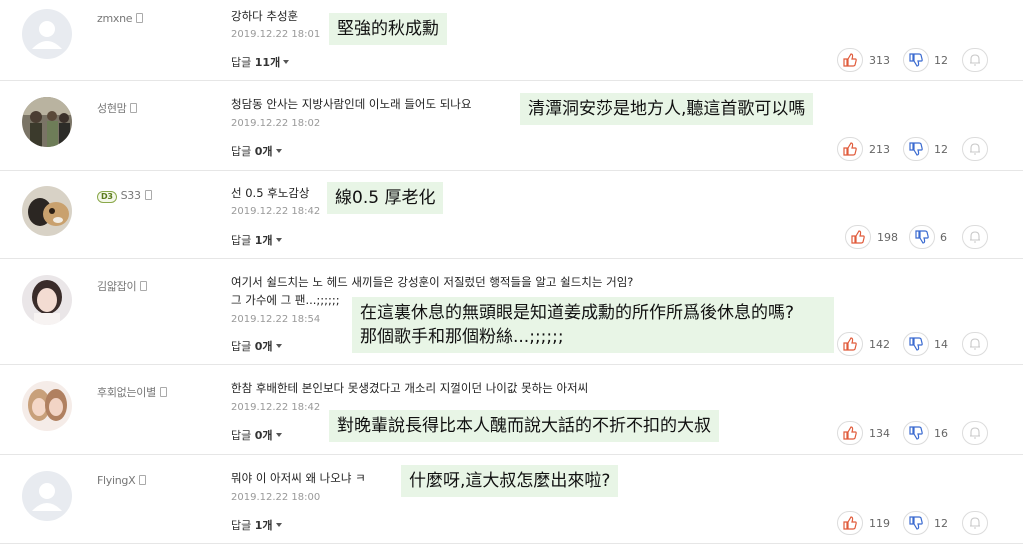  I want to click on comment-text: 한참 후배한테 본인보다 못생겼다고 개소리 지껄이던 나이값 못하는 아저씨, so click(410, 388).